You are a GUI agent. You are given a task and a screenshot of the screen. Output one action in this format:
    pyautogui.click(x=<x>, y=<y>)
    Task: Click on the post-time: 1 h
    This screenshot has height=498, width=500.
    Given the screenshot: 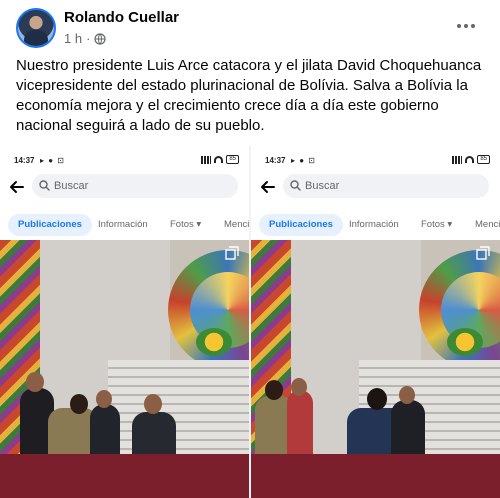 What is the action you would take?
    pyautogui.click(x=73, y=38)
    